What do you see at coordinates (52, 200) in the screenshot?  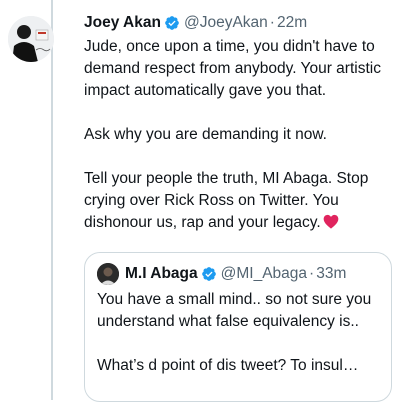 I see `thread-line` at bounding box center [52, 200].